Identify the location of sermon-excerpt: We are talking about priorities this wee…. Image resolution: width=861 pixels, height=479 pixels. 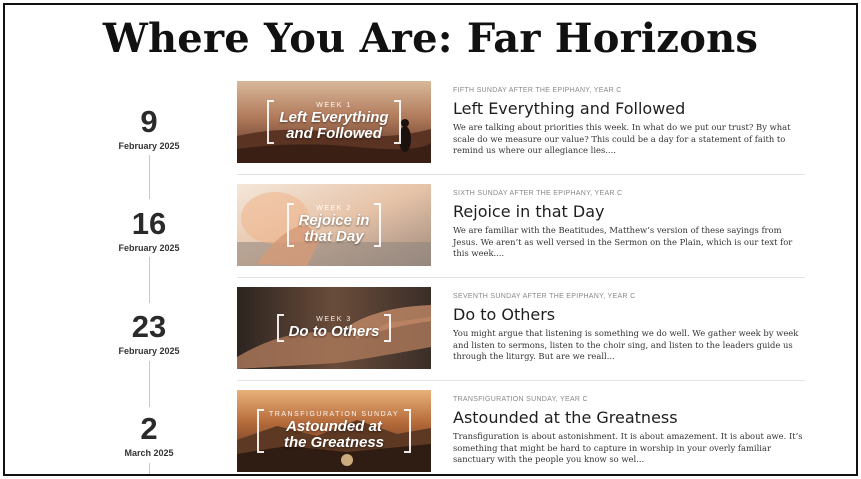
(622, 138).